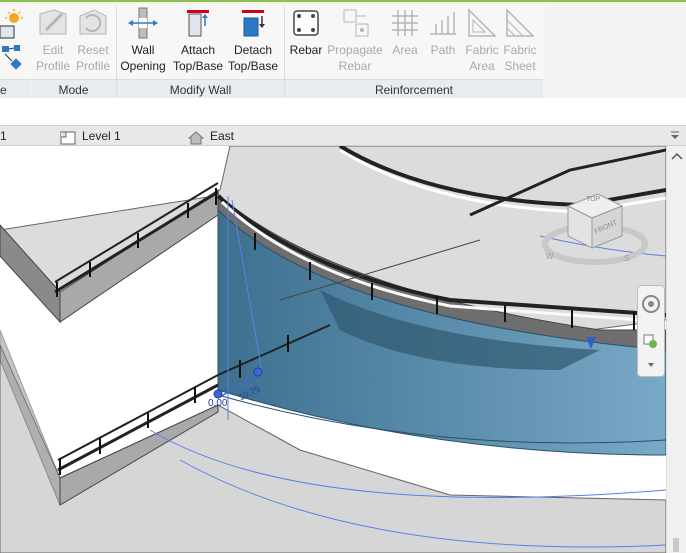 This screenshot has width=686, height=553. What do you see at coordinates (651, 343) in the screenshot?
I see `zoom-region-icon` at bounding box center [651, 343].